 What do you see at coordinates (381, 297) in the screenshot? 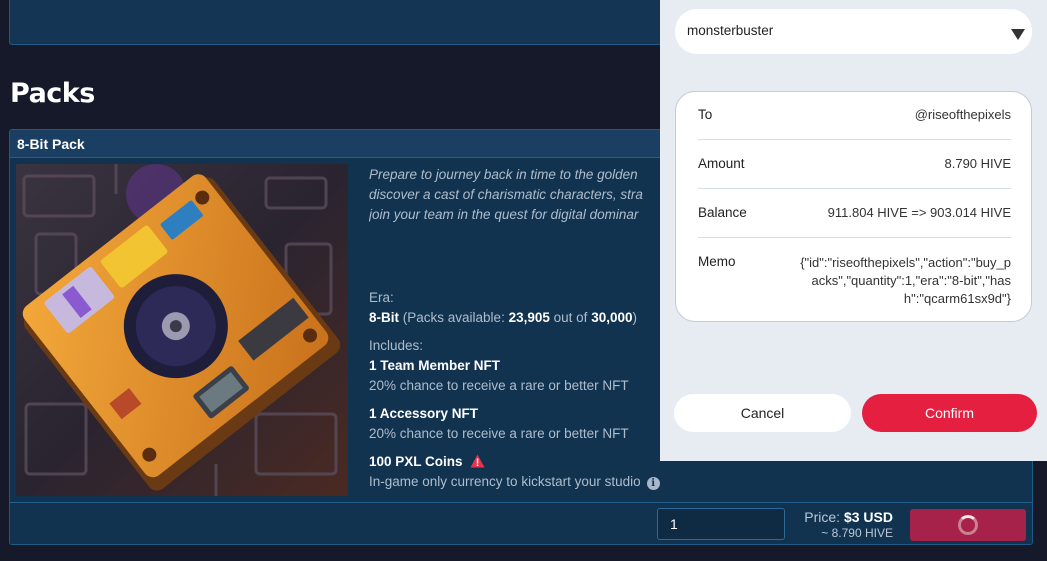
I see `era-label: Era:` at bounding box center [381, 297].